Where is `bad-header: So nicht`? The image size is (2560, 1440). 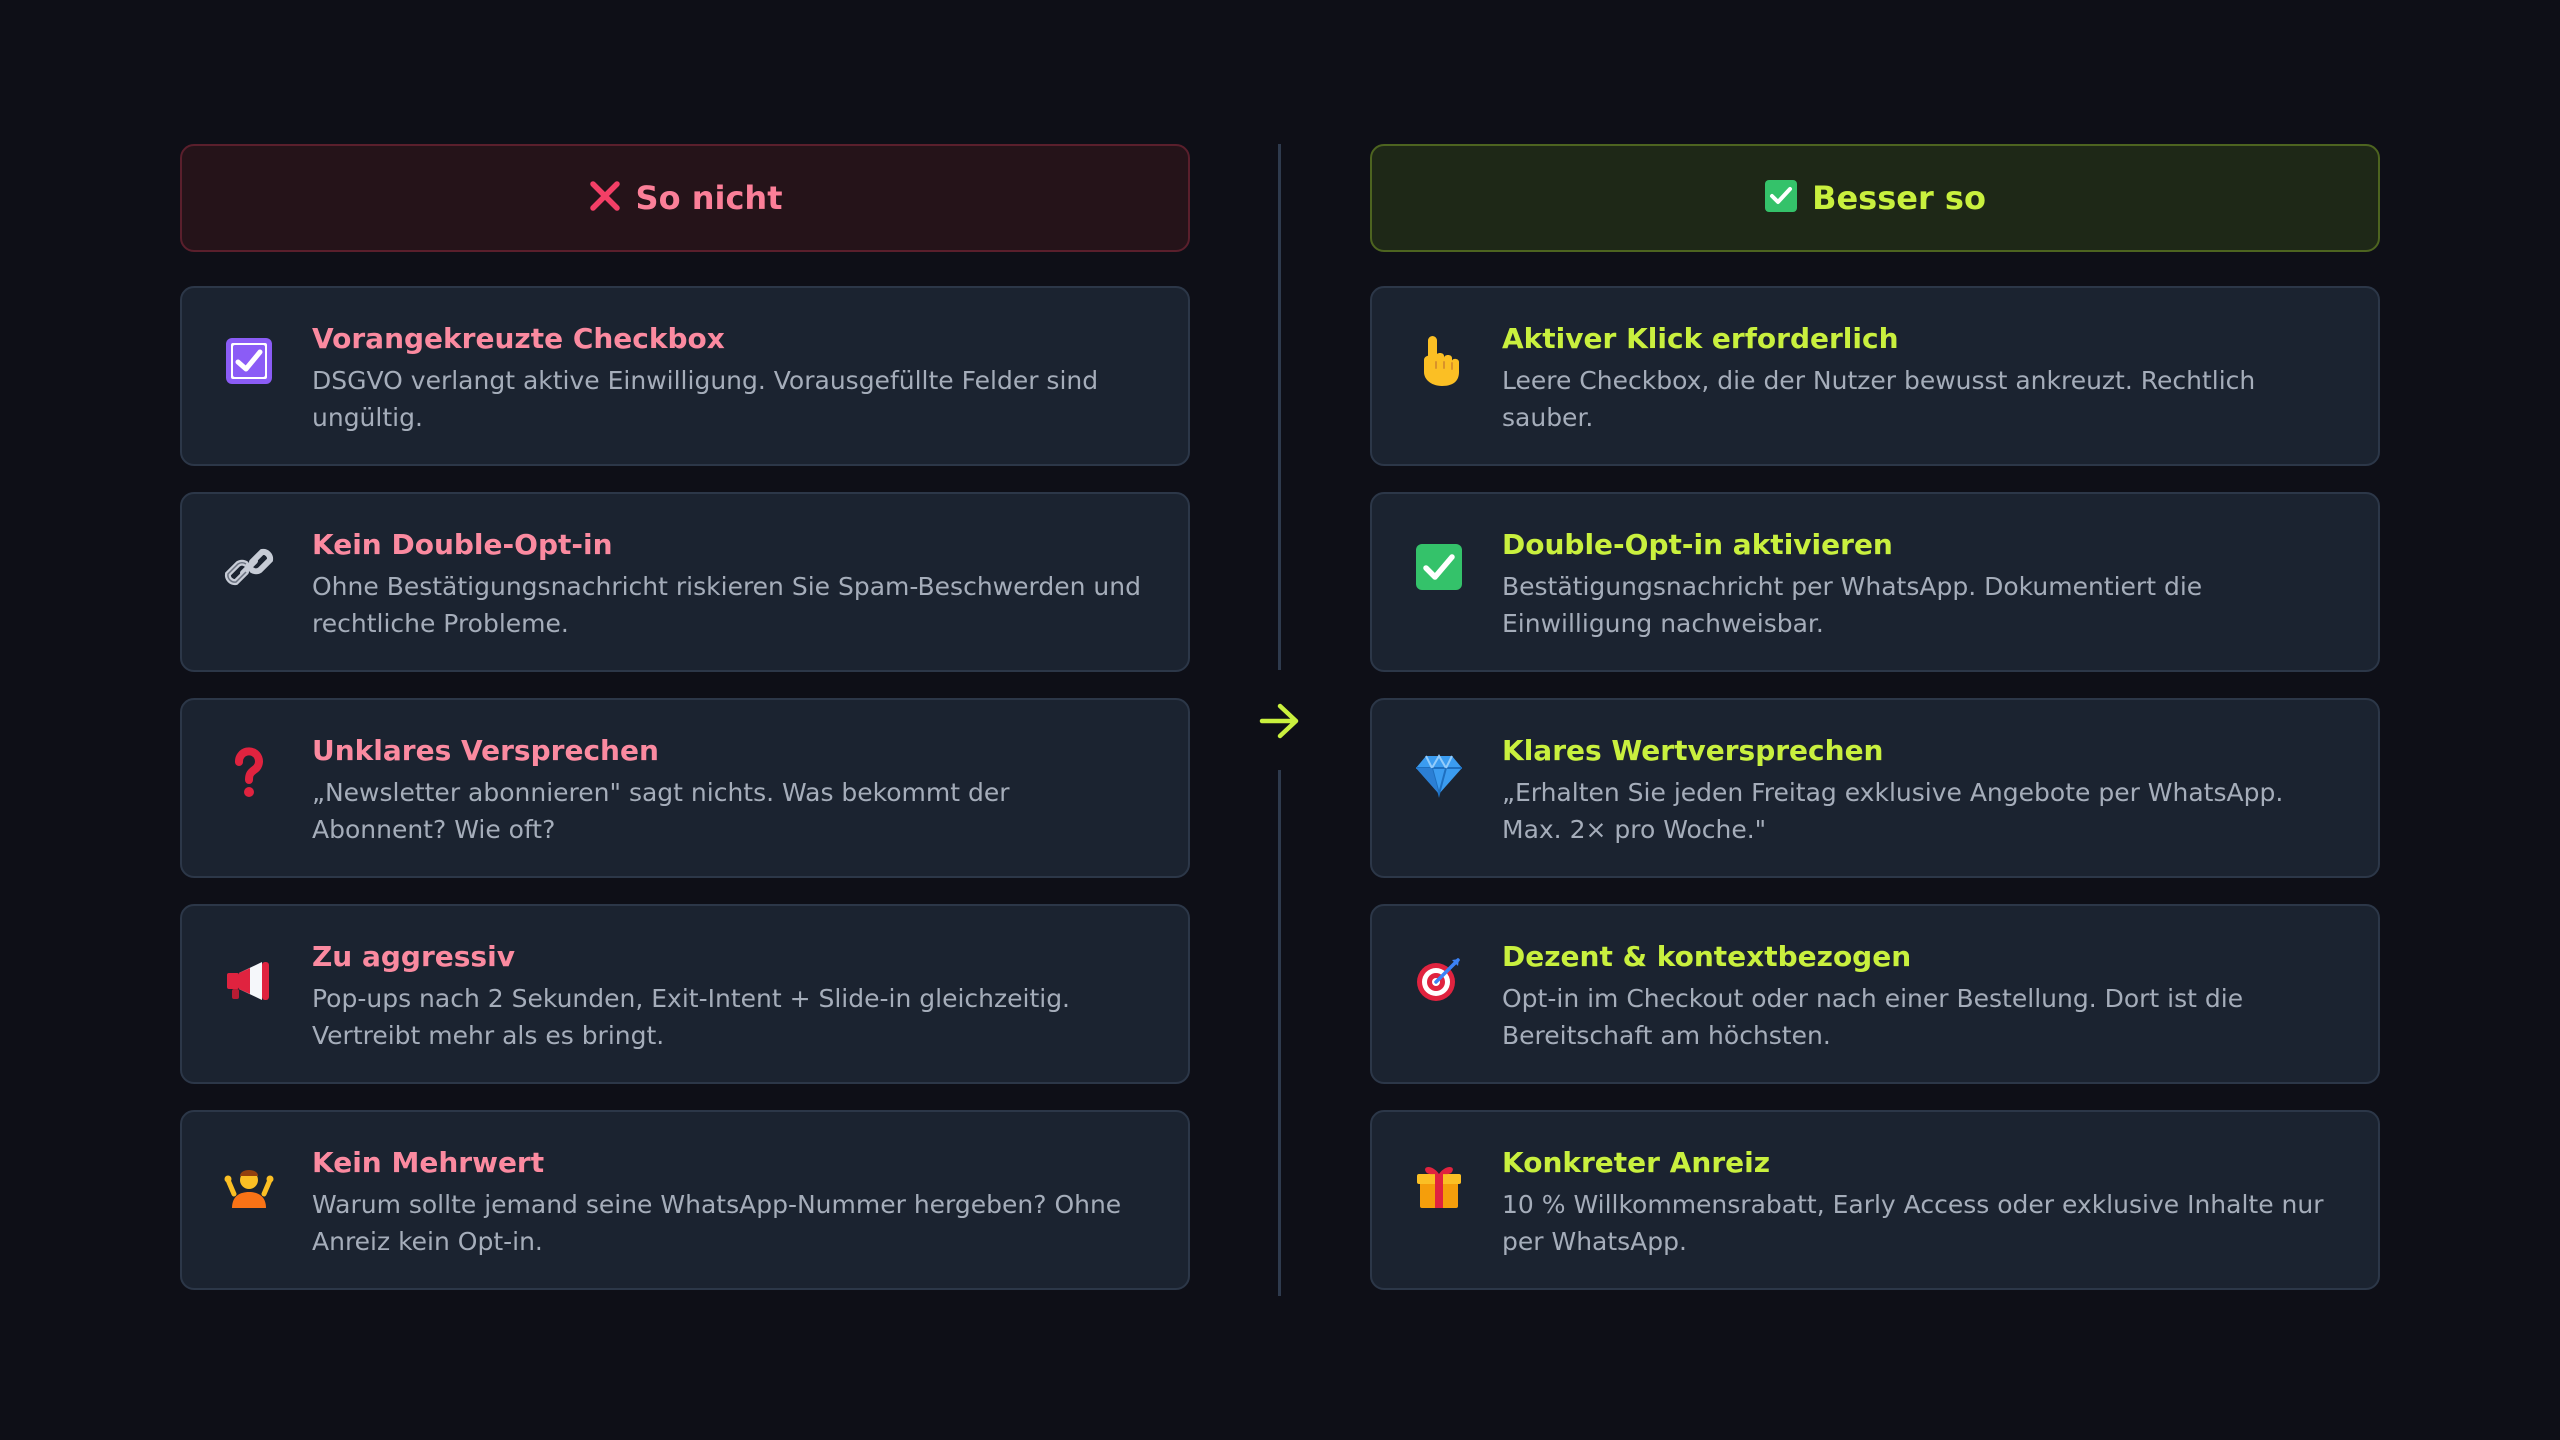
bad-header: So nicht is located at coordinates (685, 198).